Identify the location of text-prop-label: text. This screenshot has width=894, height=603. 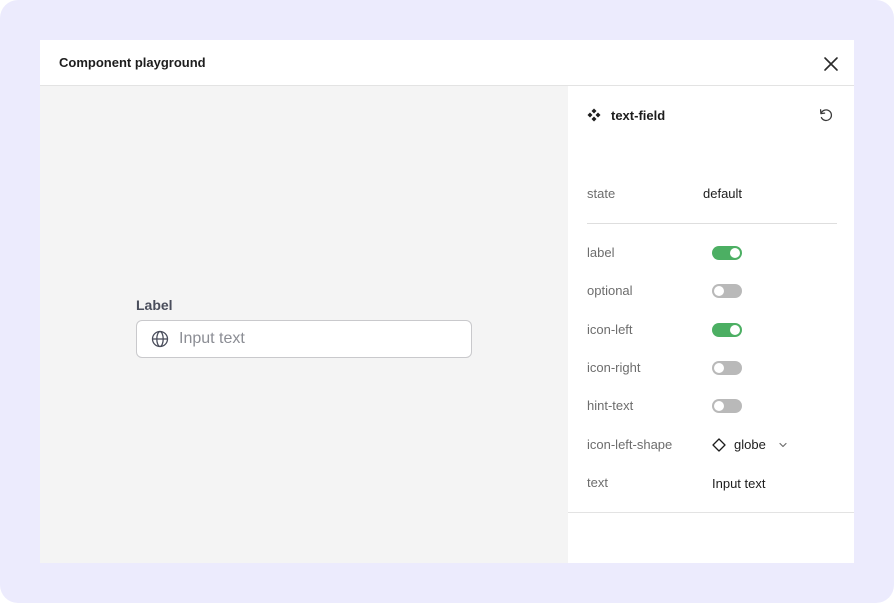
(597, 482).